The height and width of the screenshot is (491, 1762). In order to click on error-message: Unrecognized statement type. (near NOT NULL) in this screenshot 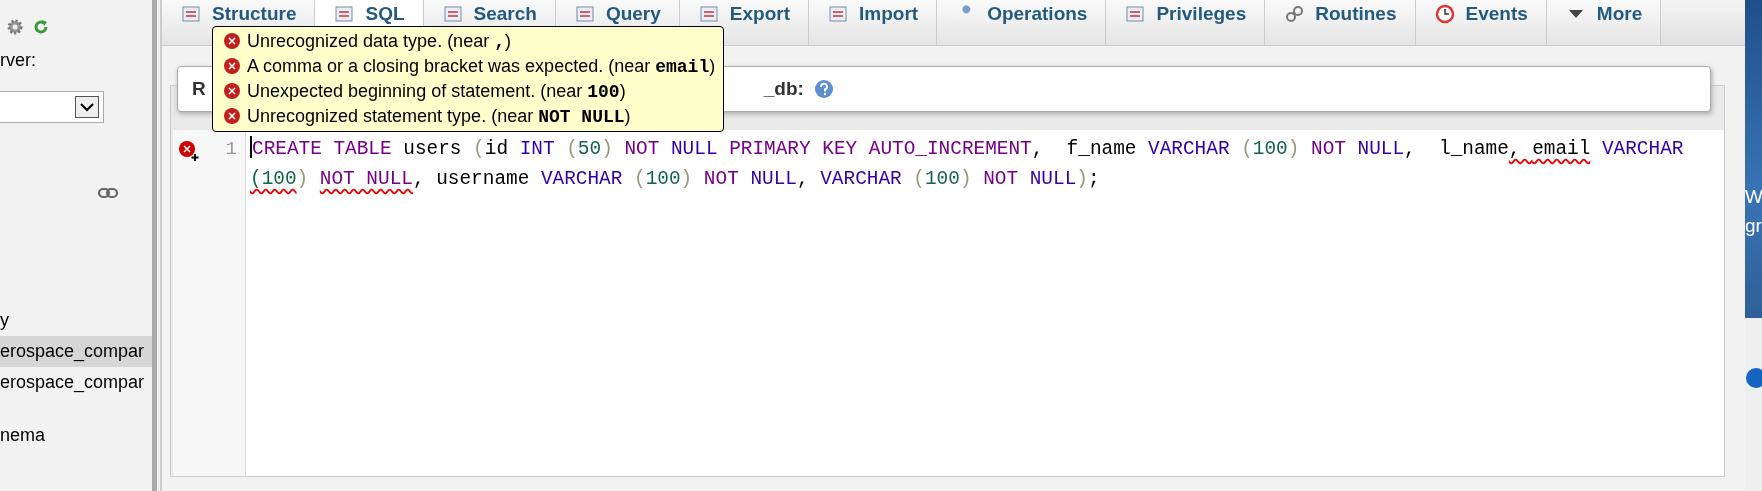, I will do `click(439, 116)`.